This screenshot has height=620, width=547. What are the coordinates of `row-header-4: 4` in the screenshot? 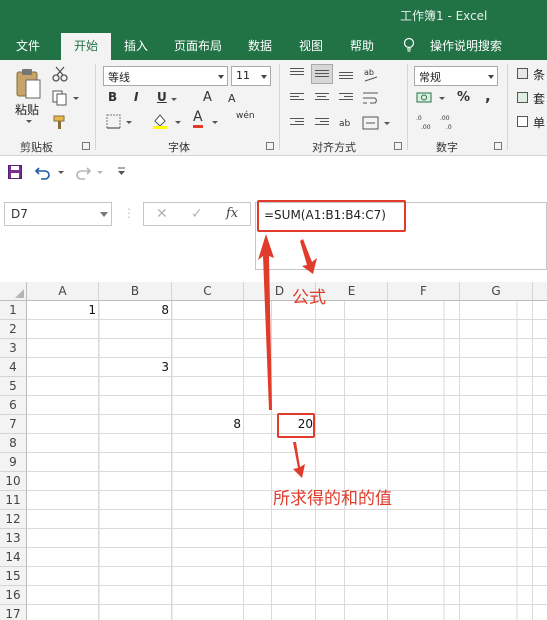 It's located at (13, 367).